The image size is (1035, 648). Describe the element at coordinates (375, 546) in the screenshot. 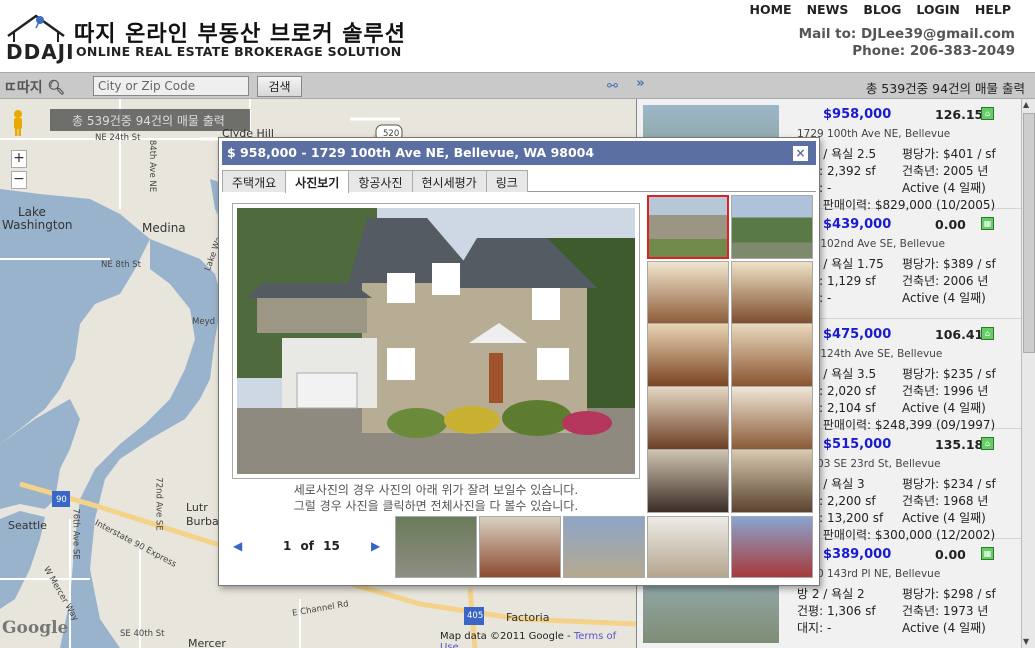

I see `next-photo-icon: ▶` at that location.